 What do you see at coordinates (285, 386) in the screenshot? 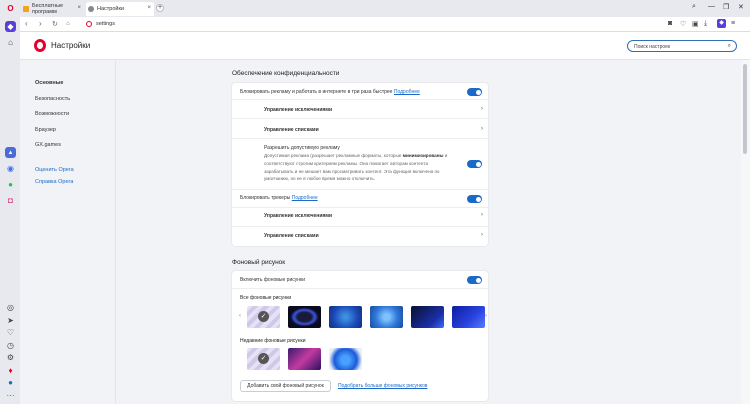
I see `add-wallpaper-button: Добавить свой фоновый рисунок` at bounding box center [285, 386].